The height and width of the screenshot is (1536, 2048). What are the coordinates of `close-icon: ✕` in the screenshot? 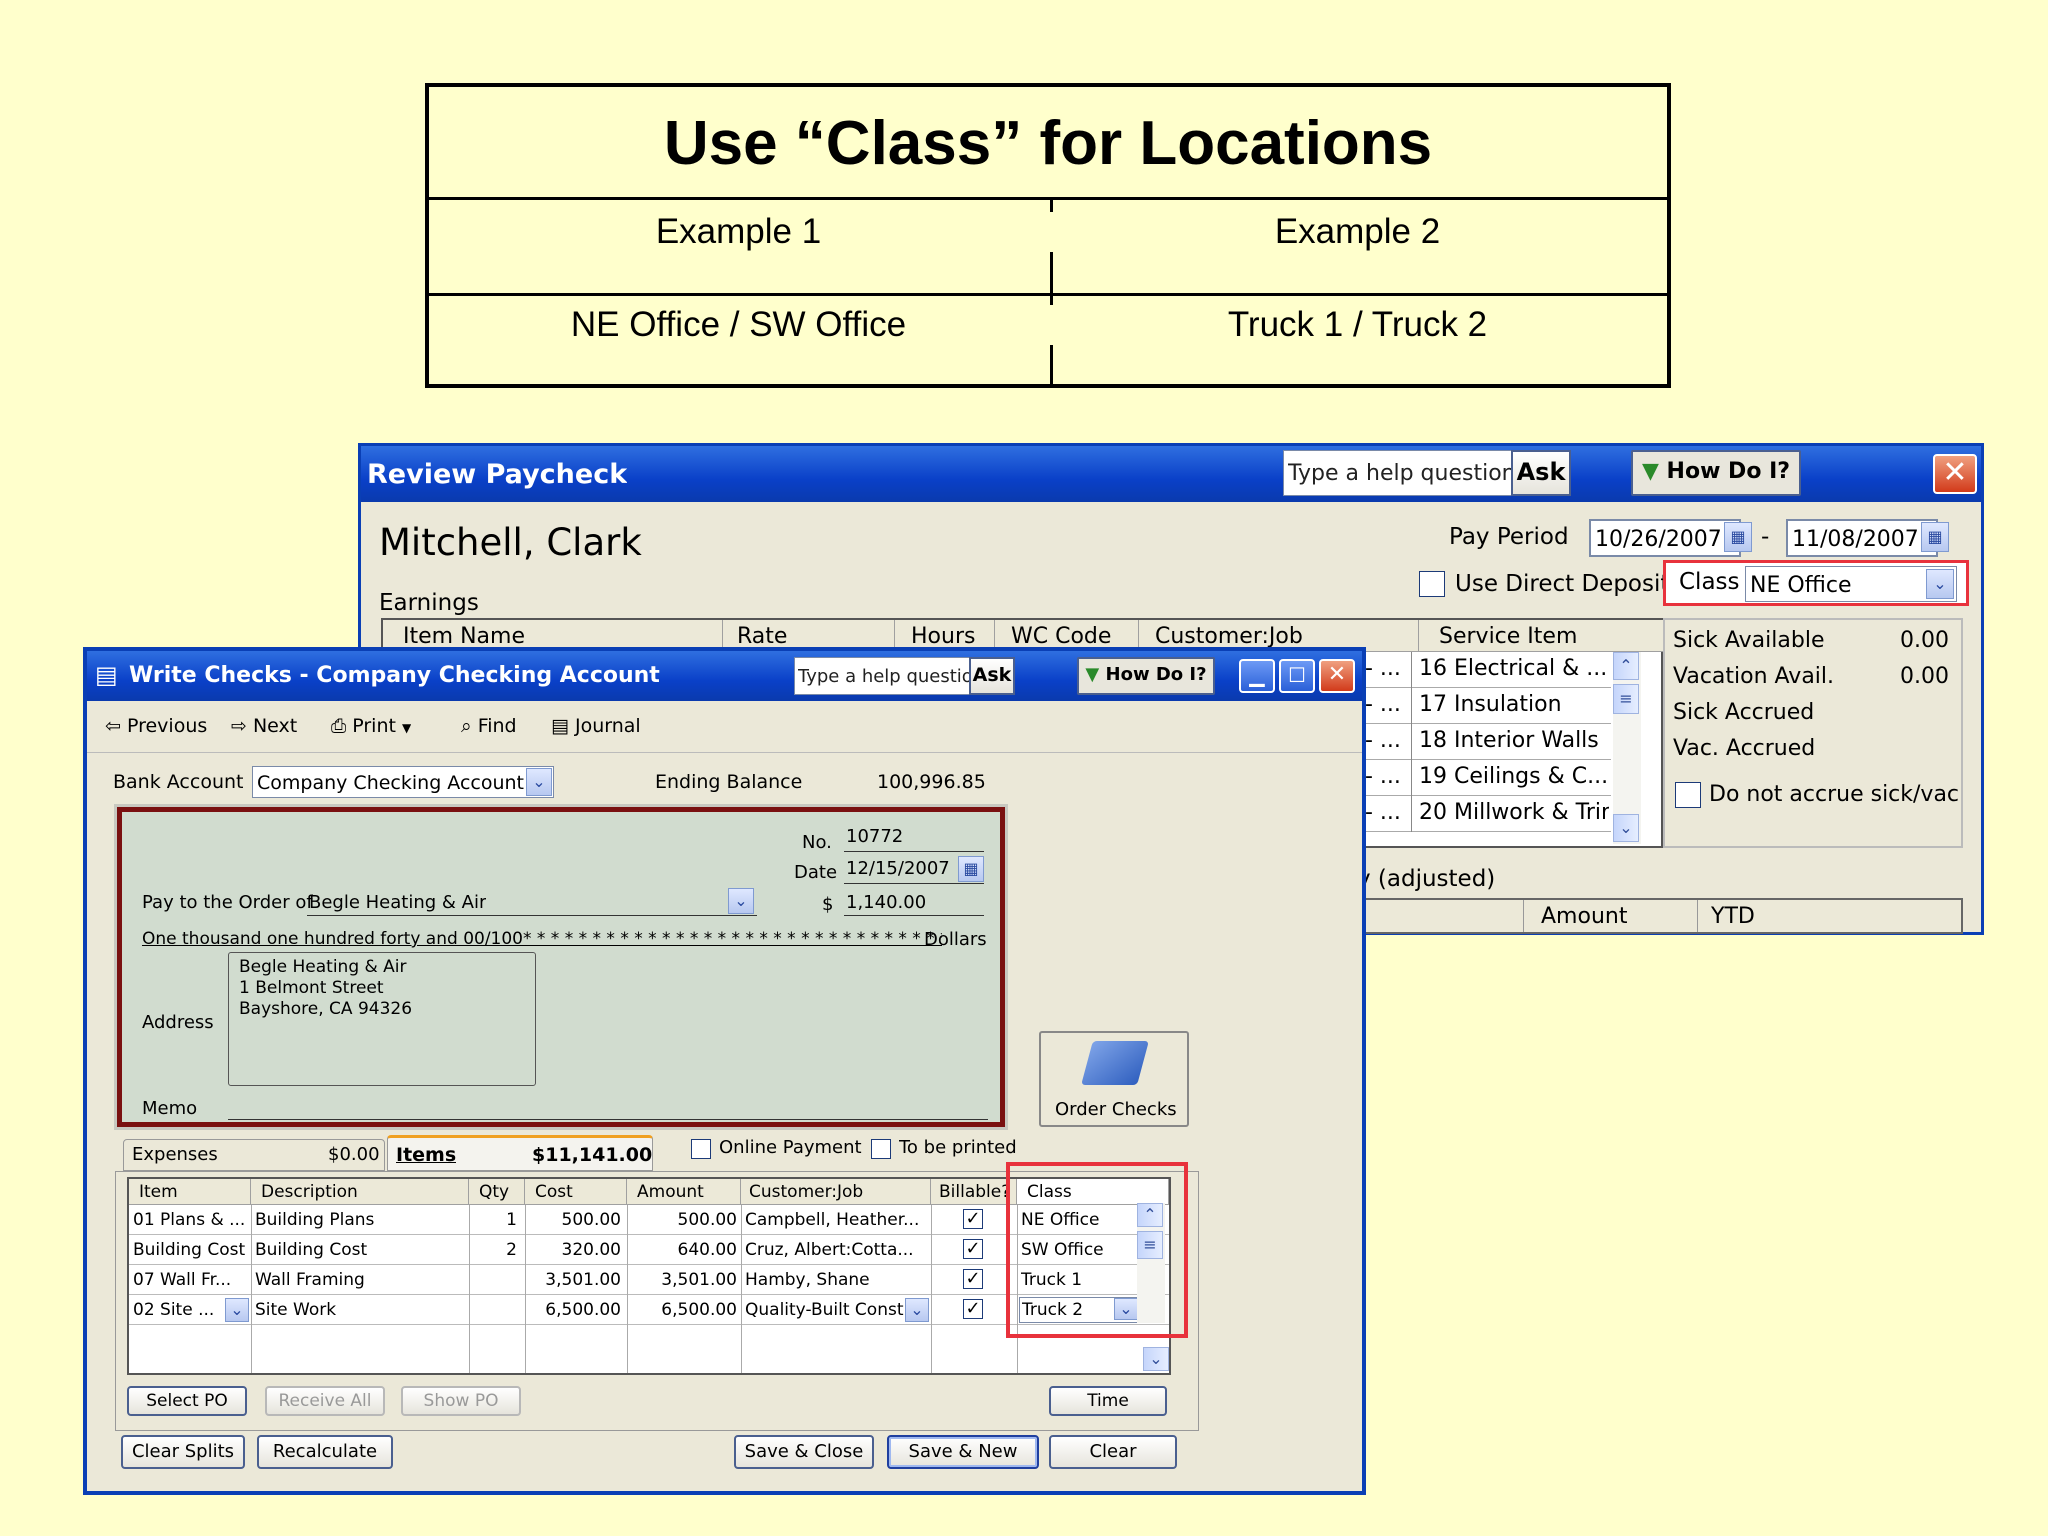 It's located at (1955, 472).